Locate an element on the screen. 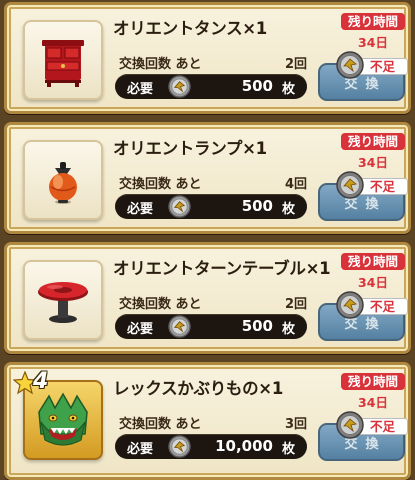 This screenshot has width=415, height=480. item-name: レックスかぶりもの×1 is located at coordinates (198, 388).